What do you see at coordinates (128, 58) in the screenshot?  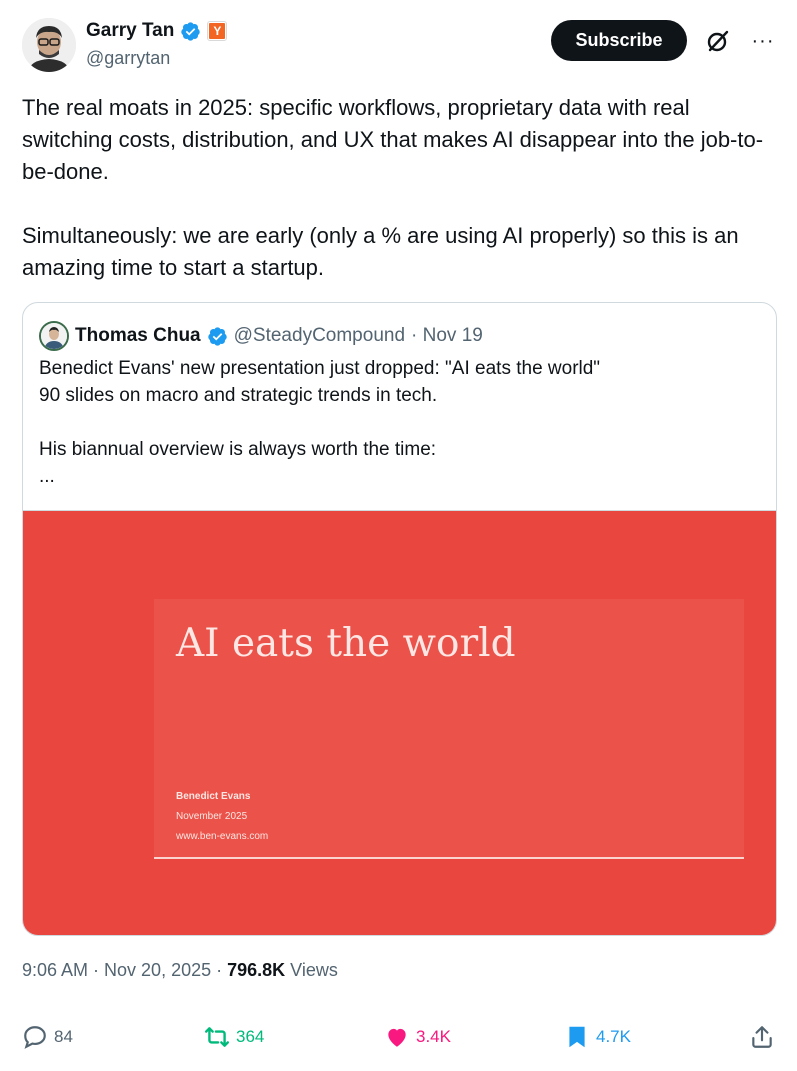 I see `author-handle: @garrytan` at bounding box center [128, 58].